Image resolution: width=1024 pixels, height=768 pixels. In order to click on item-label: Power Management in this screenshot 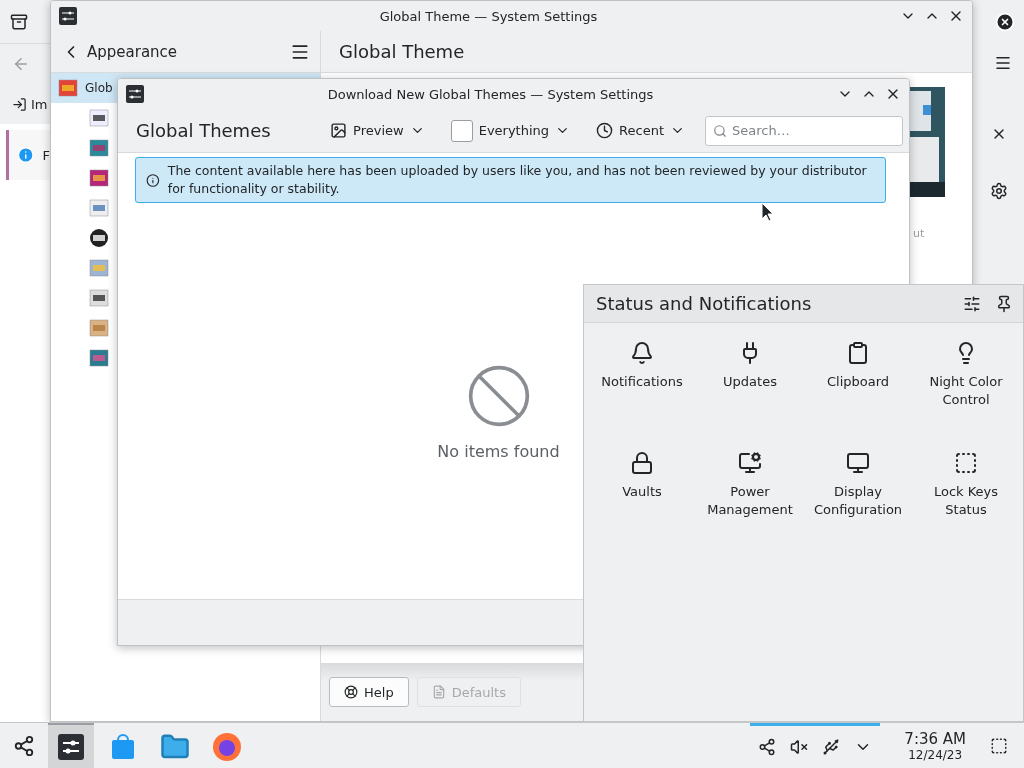, I will do `click(750, 501)`.